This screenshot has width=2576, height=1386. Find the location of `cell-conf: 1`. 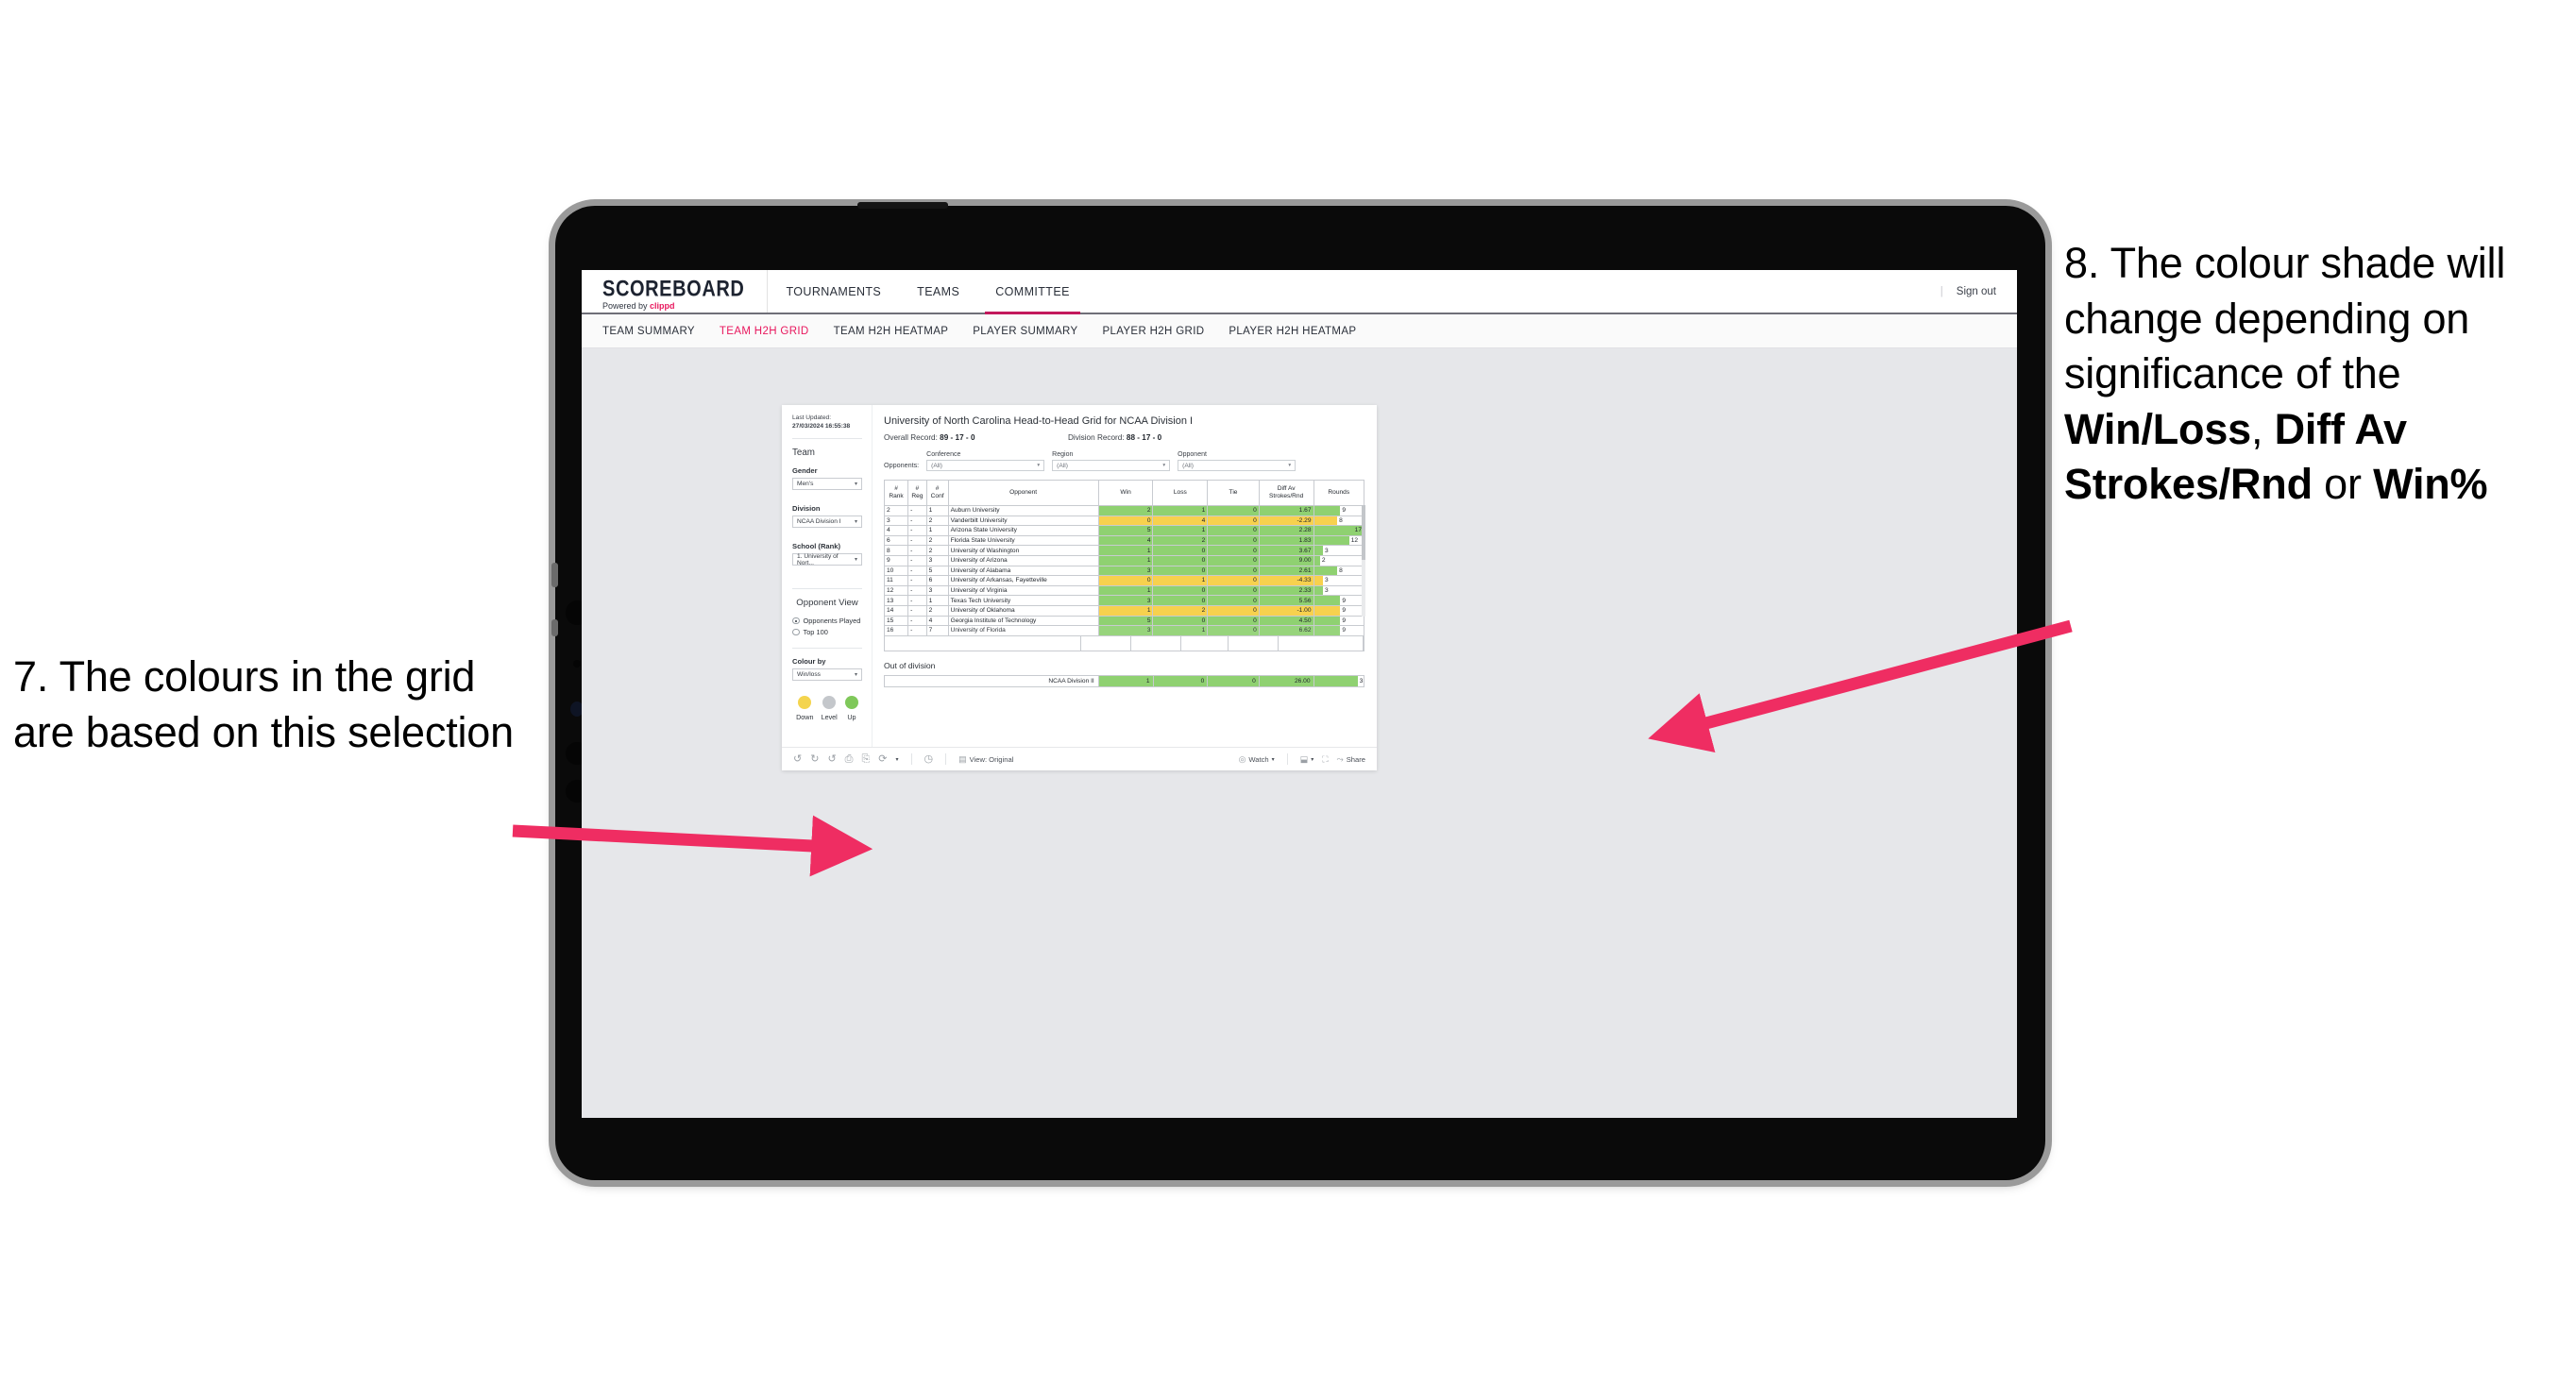

cell-conf: 1 is located at coordinates (937, 530).